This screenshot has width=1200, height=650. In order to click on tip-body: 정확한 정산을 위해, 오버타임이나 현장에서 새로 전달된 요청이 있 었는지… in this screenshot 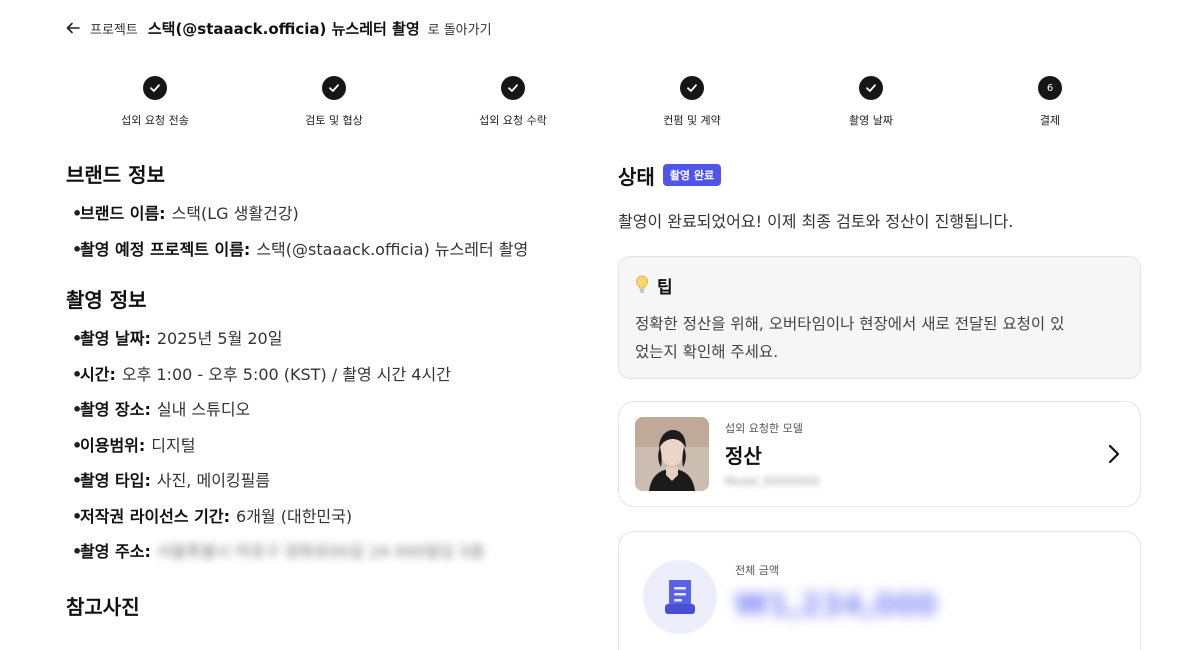, I will do `click(879, 338)`.